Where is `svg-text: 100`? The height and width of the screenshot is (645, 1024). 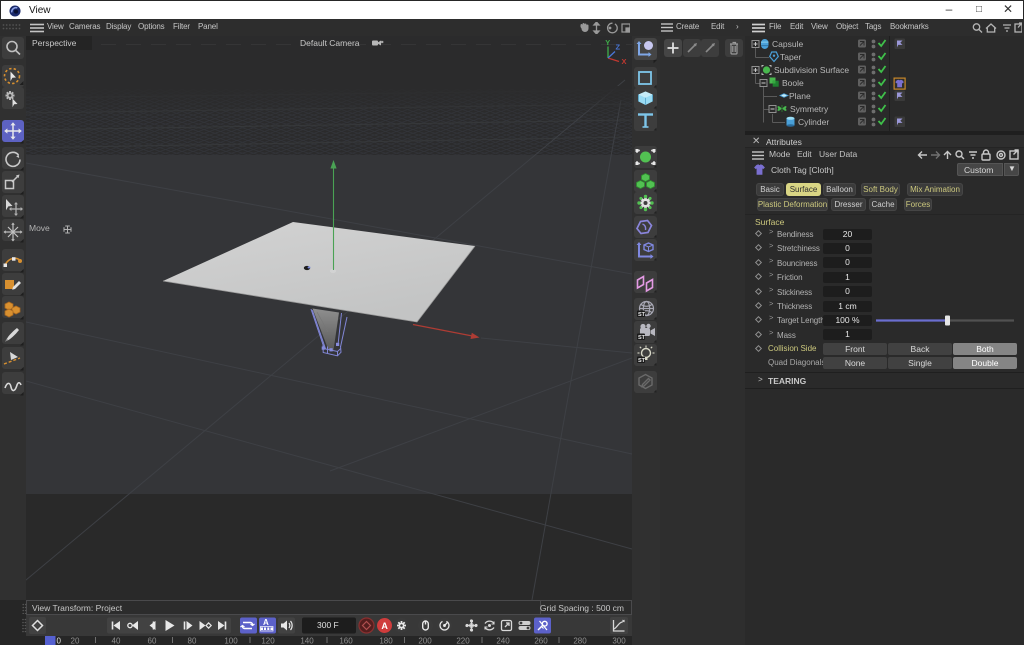 svg-text: 100 is located at coordinates (231, 641).